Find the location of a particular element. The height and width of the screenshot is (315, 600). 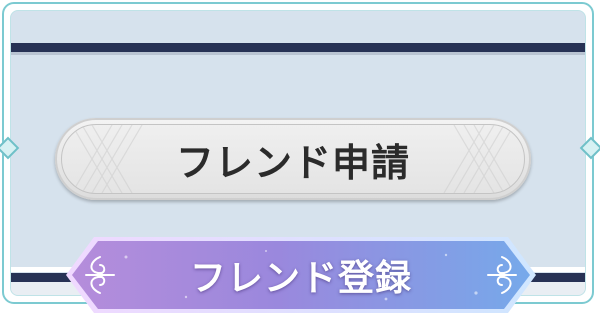

top-divider-bar is located at coordinates (298, 47).